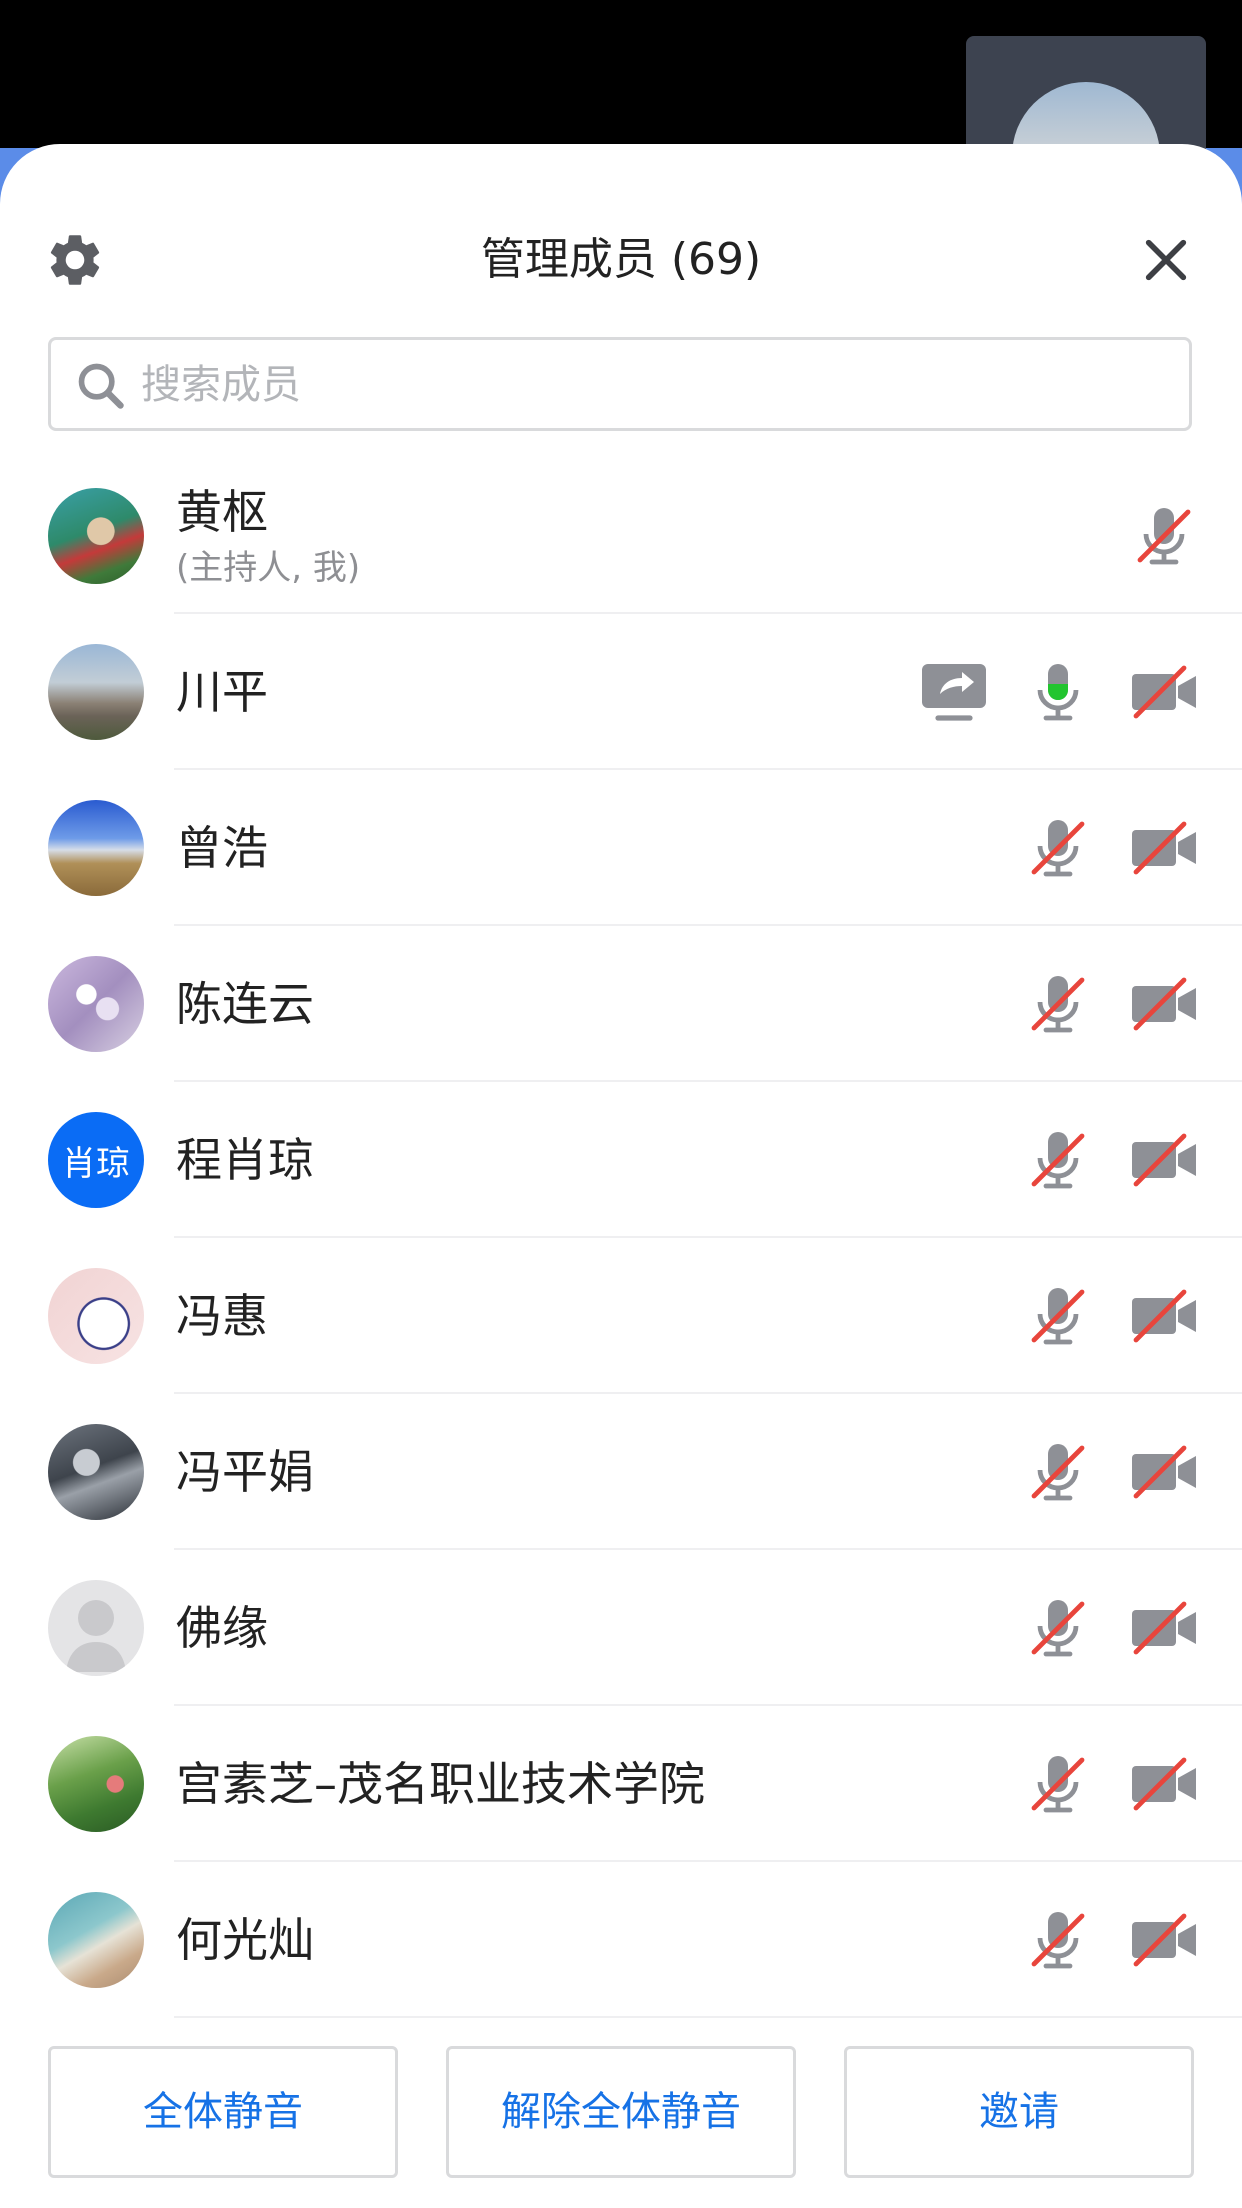 This screenshot has height=2208, width=1242. What do you see at coordinates (222, 692) in the screenshot?
I see `member-name: 川平` at bounding box center [222, 692].